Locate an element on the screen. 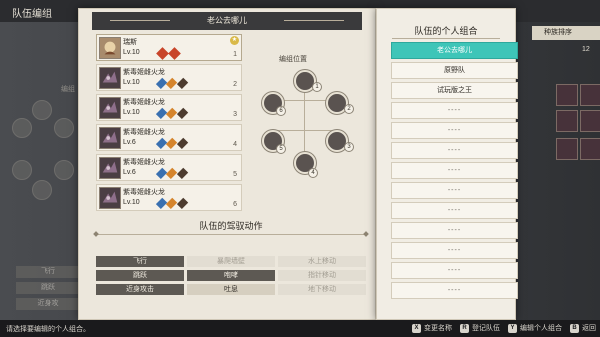 The image size is (600, 337). edit-party-button: Y 编辑个人组合 is located at coordinates (535, 328).